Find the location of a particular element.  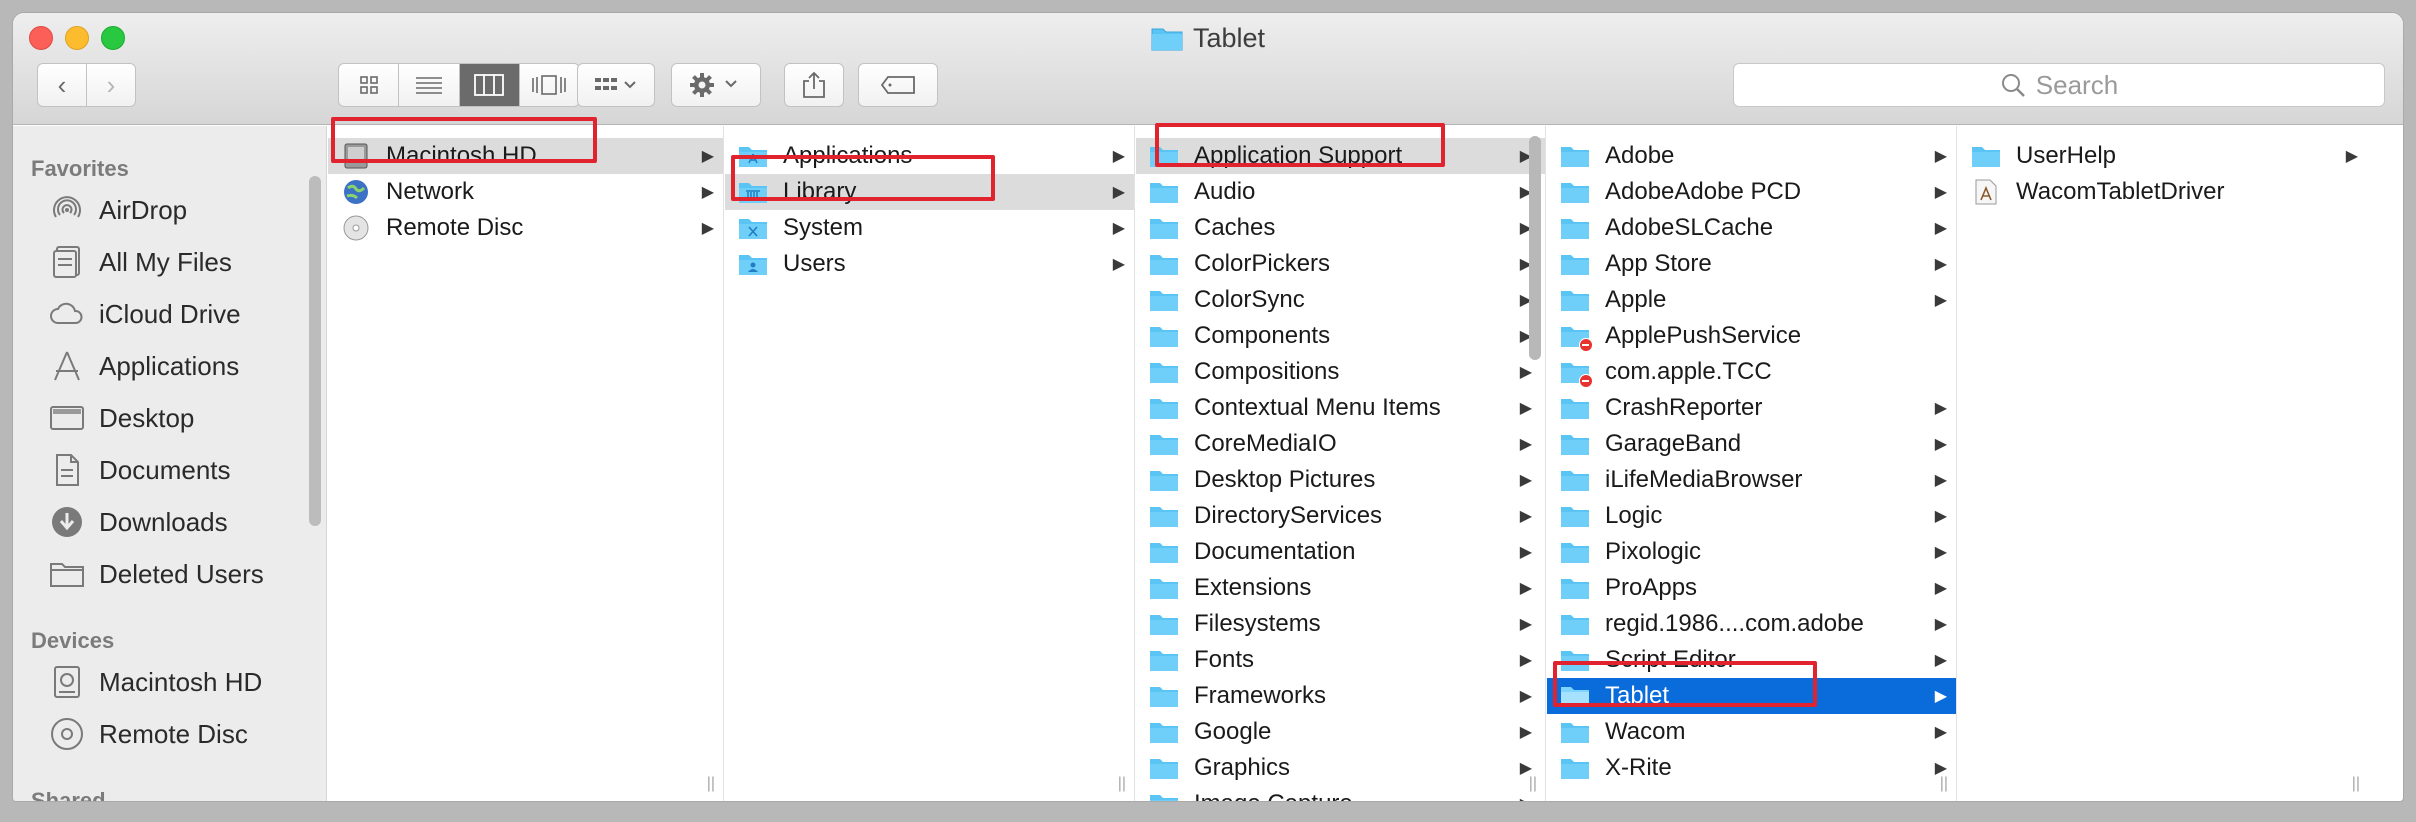

arrange-button is located at coordinates (616, 85).